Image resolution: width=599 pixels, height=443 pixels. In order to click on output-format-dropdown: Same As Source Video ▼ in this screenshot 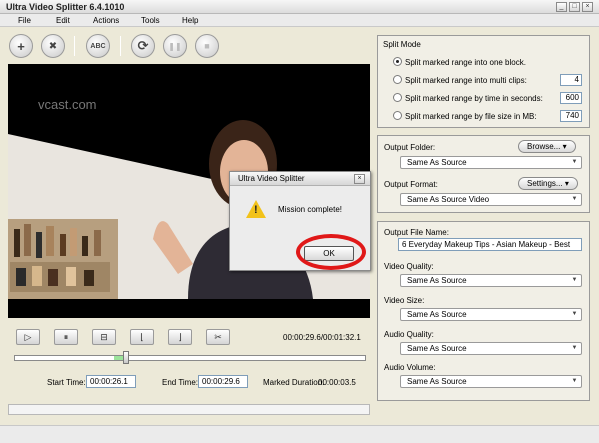, I will do `click(491, 199)`.